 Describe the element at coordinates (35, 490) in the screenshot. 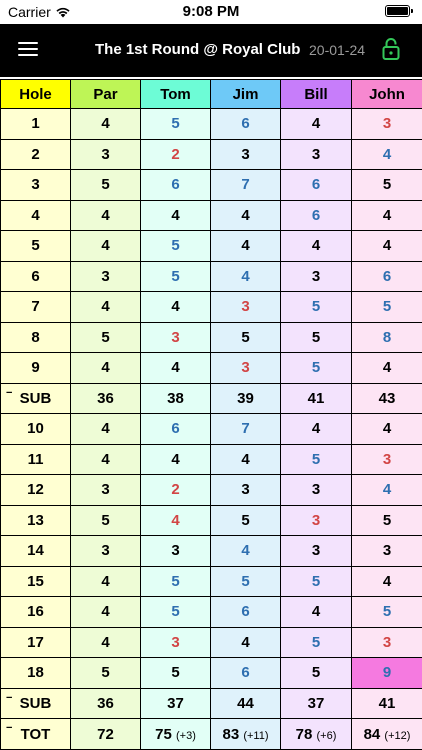

I see `hole-number: 12` at that location.